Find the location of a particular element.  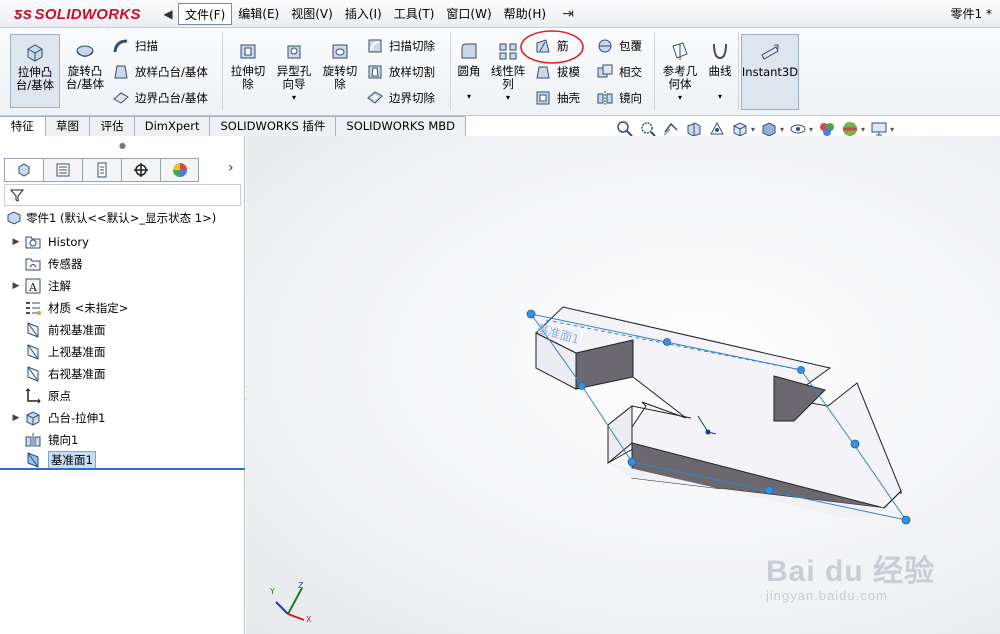

app-logo-text: SOLIDWORKS is located at coordinates (87, 14).